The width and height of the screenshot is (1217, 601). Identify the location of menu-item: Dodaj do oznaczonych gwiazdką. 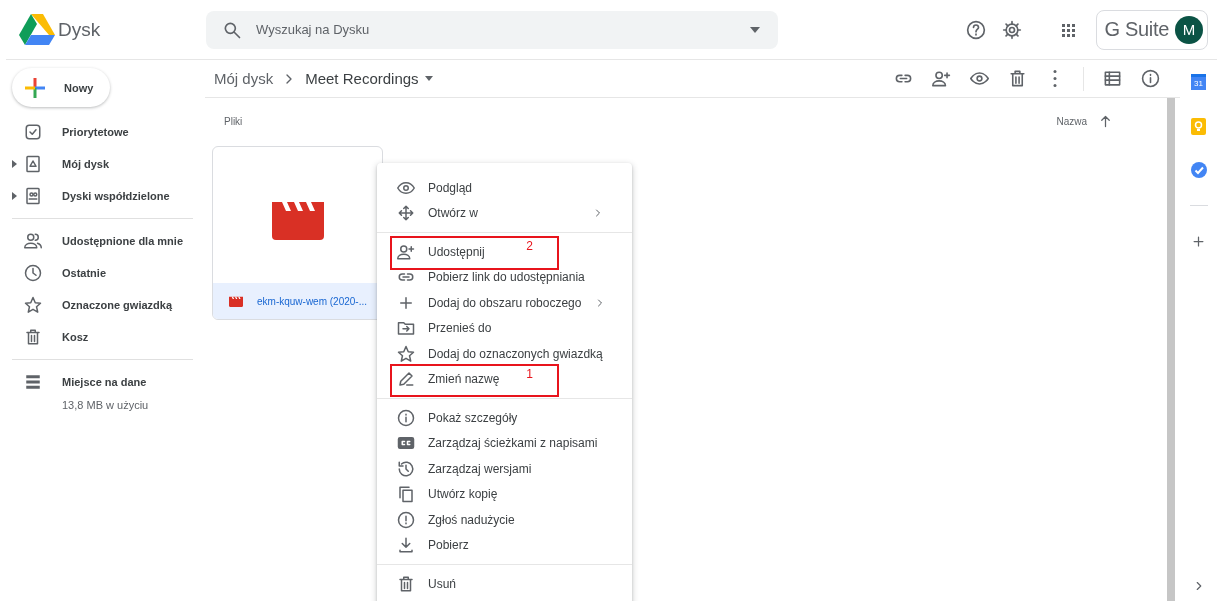
(492, 354).